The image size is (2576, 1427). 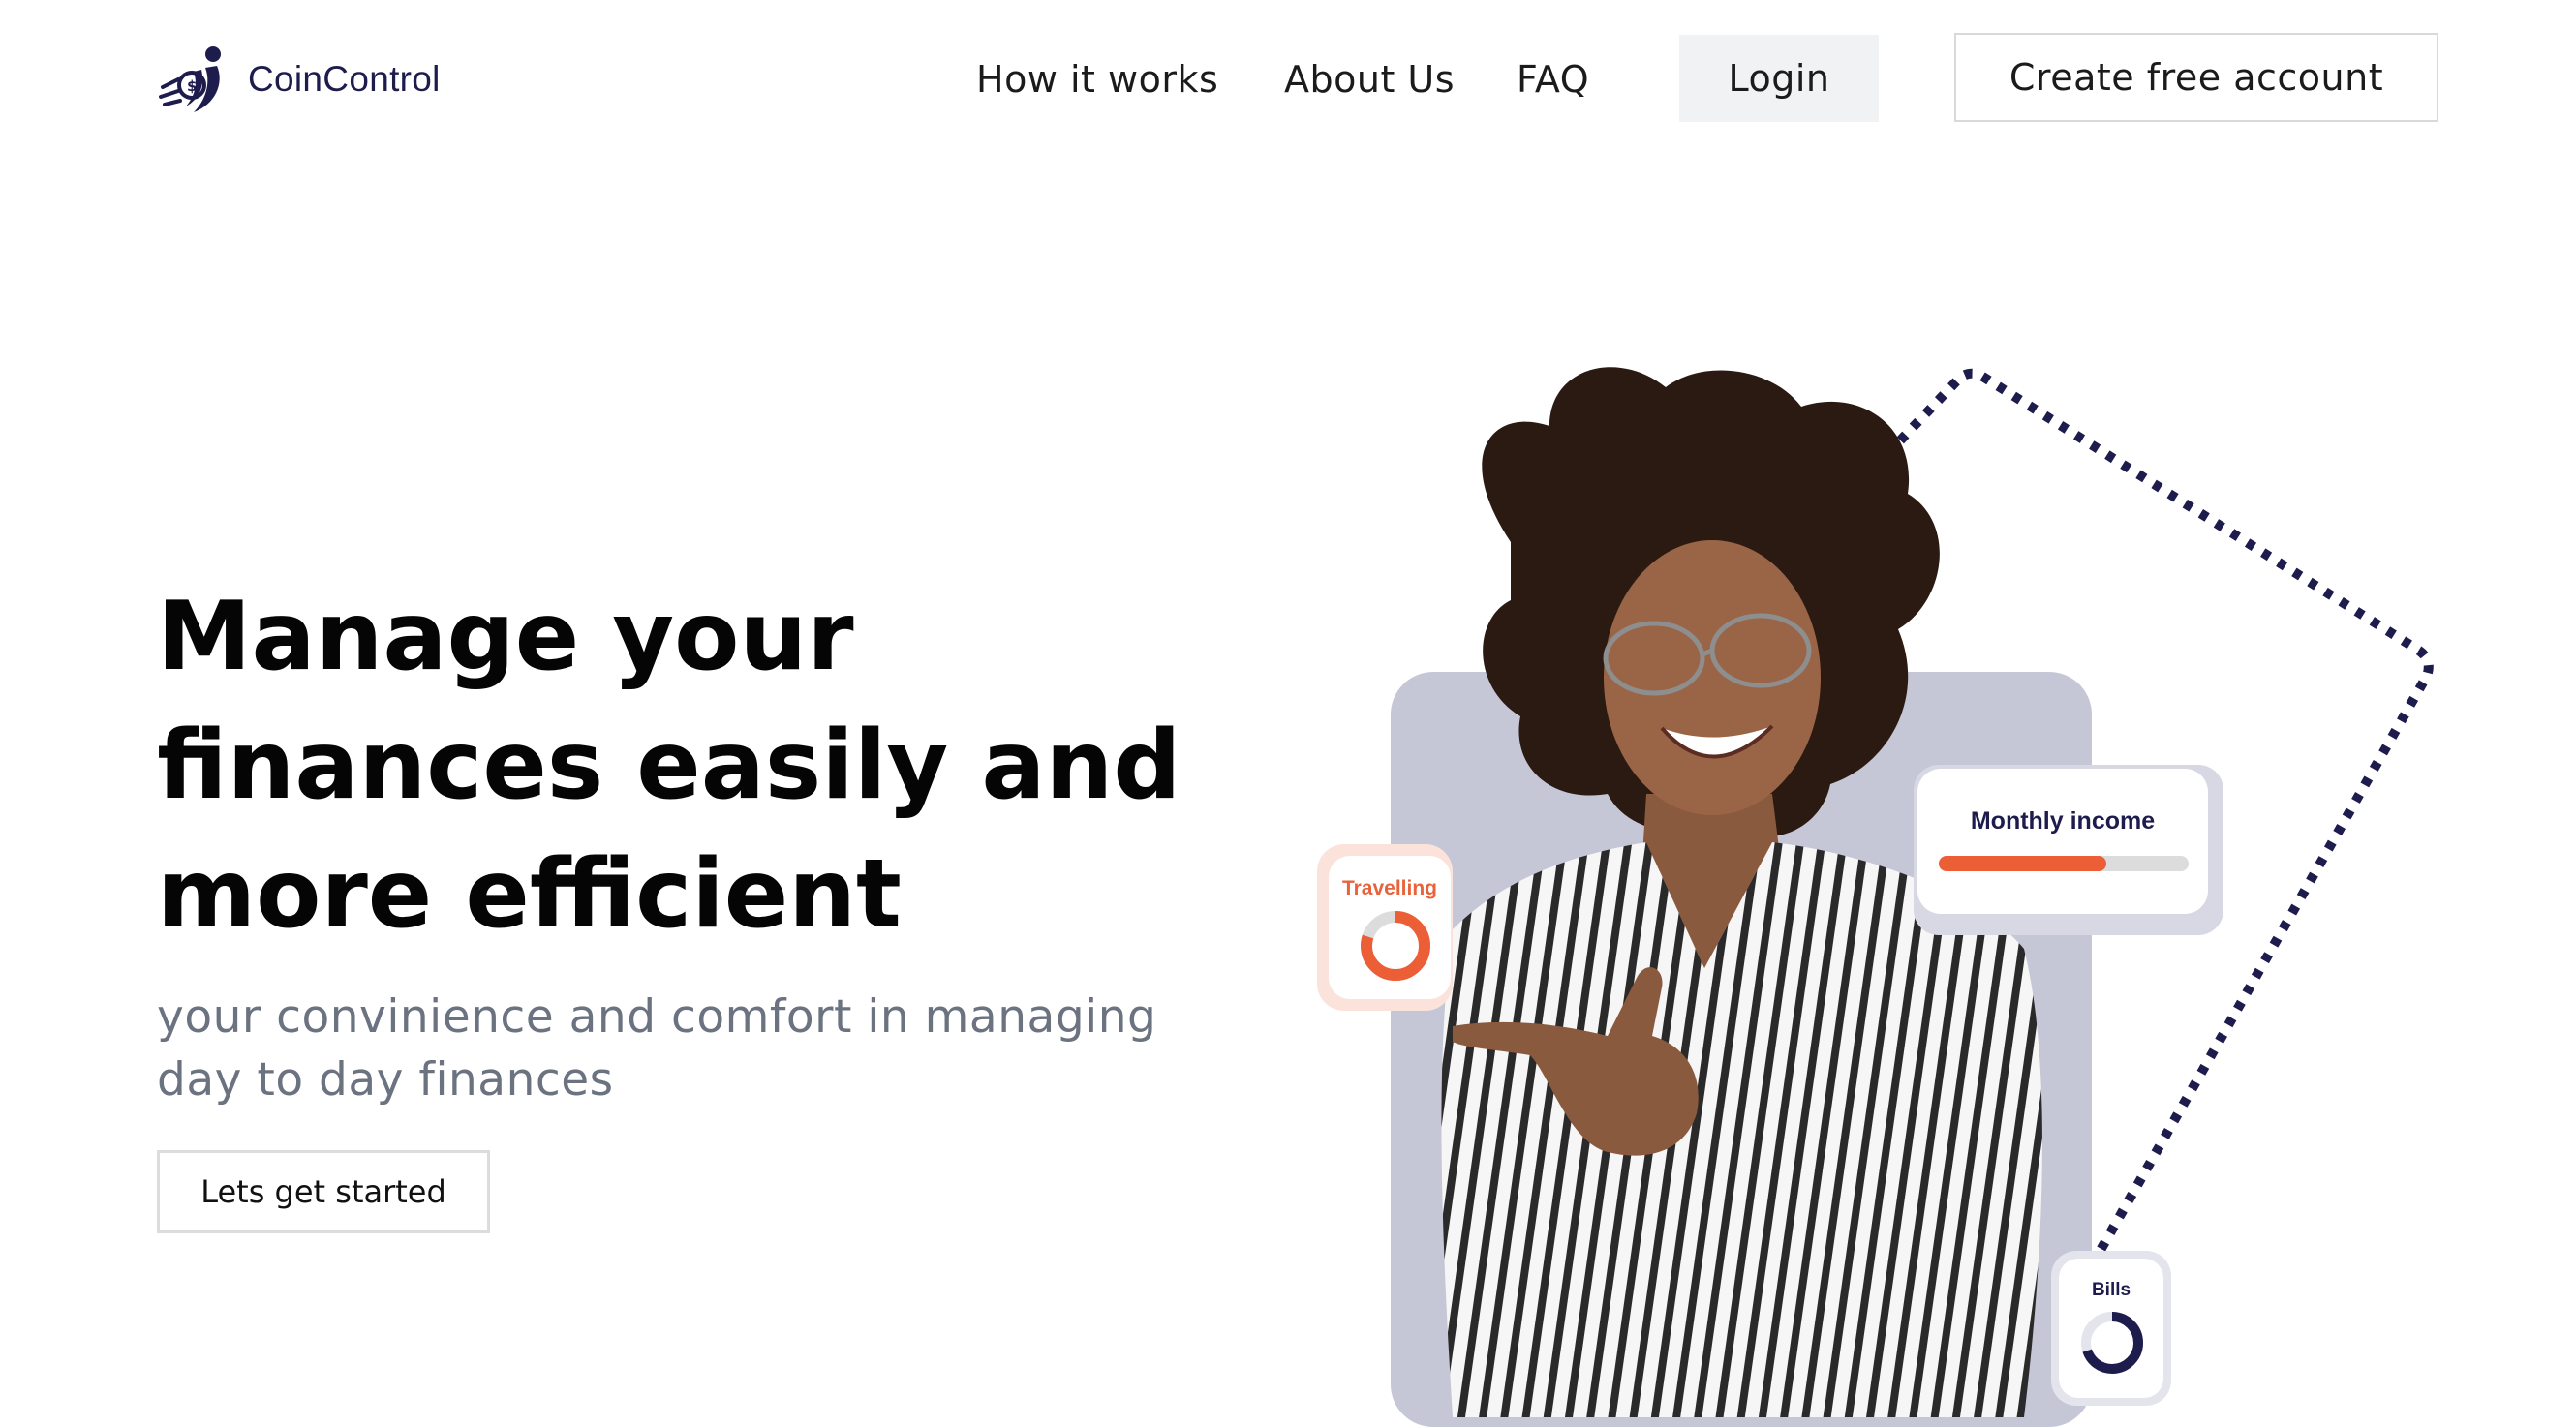 I want to click on nav-link-faq: FAQ, so click(x=1553, y=79).